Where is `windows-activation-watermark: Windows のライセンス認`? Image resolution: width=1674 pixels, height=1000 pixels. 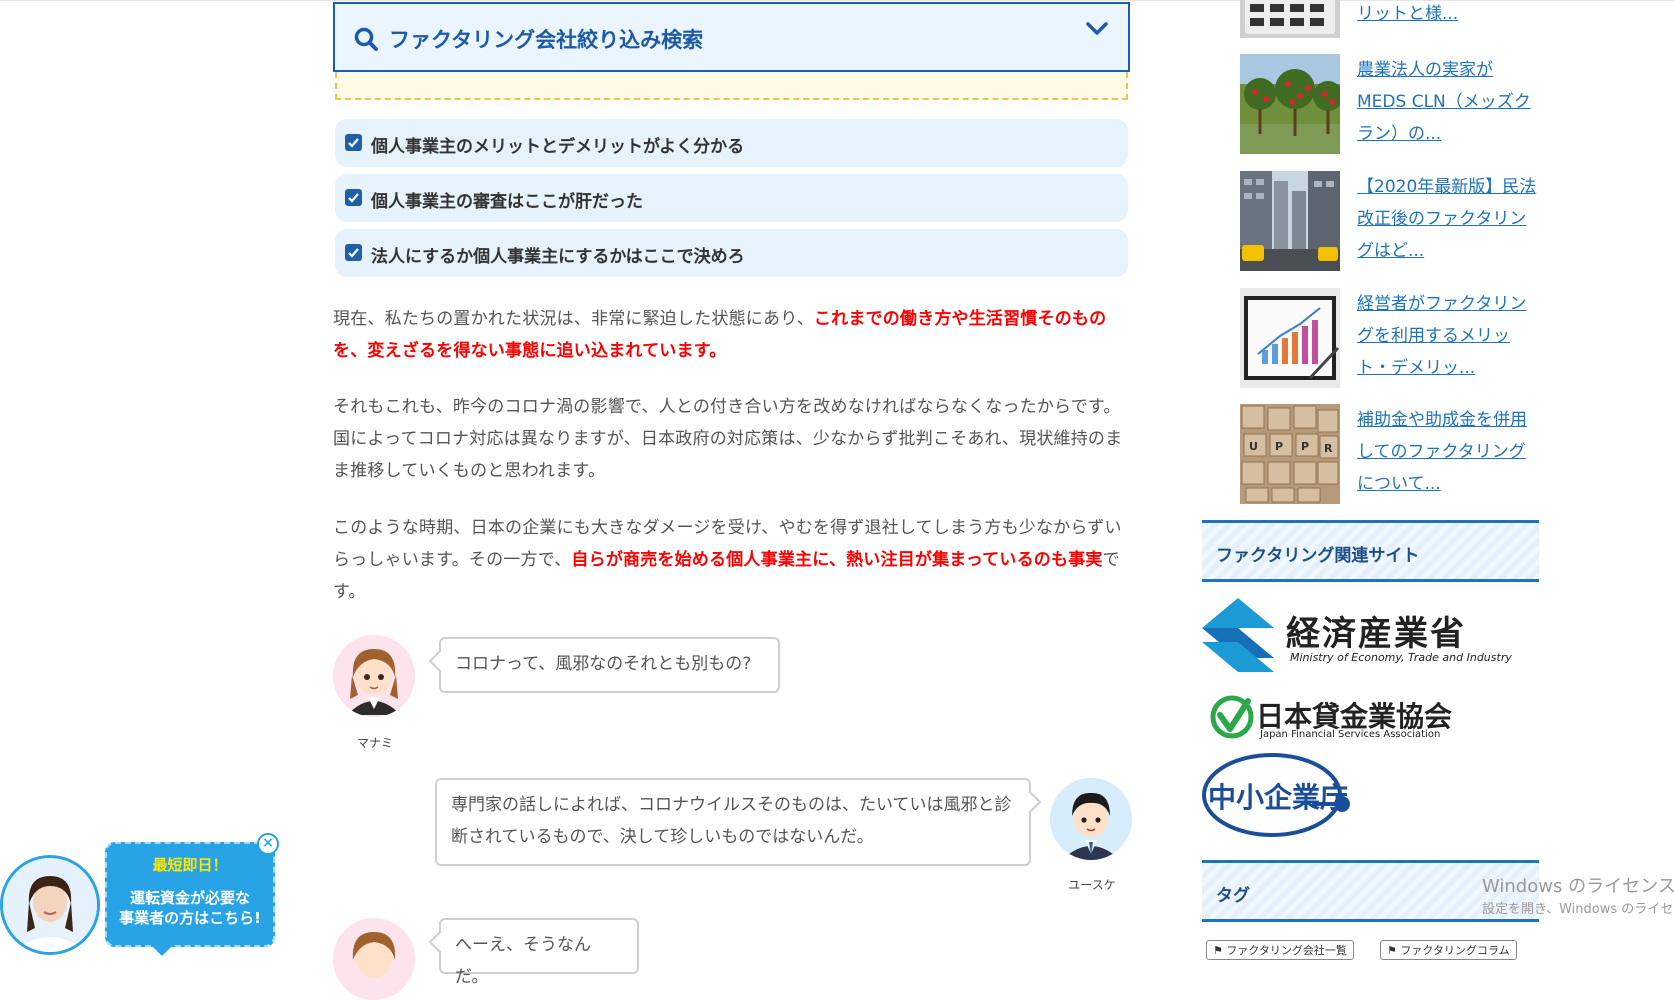
windows-activation-watermark: Windows のライセンス認 is located at coordinates (1578, 886).